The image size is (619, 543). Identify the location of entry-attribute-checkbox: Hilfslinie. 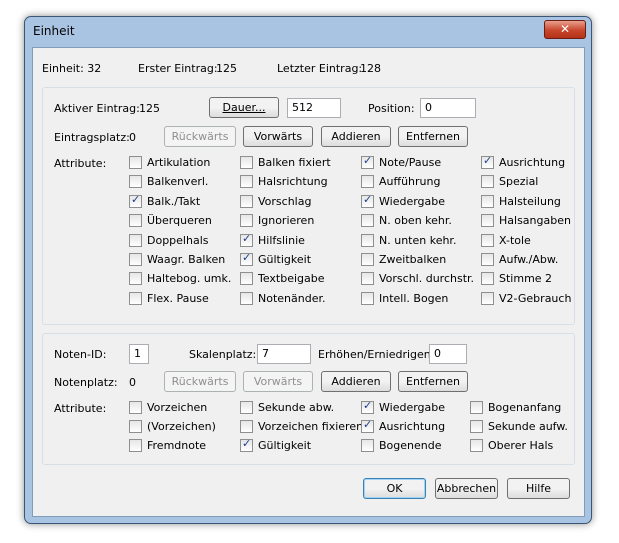
(272, 239).